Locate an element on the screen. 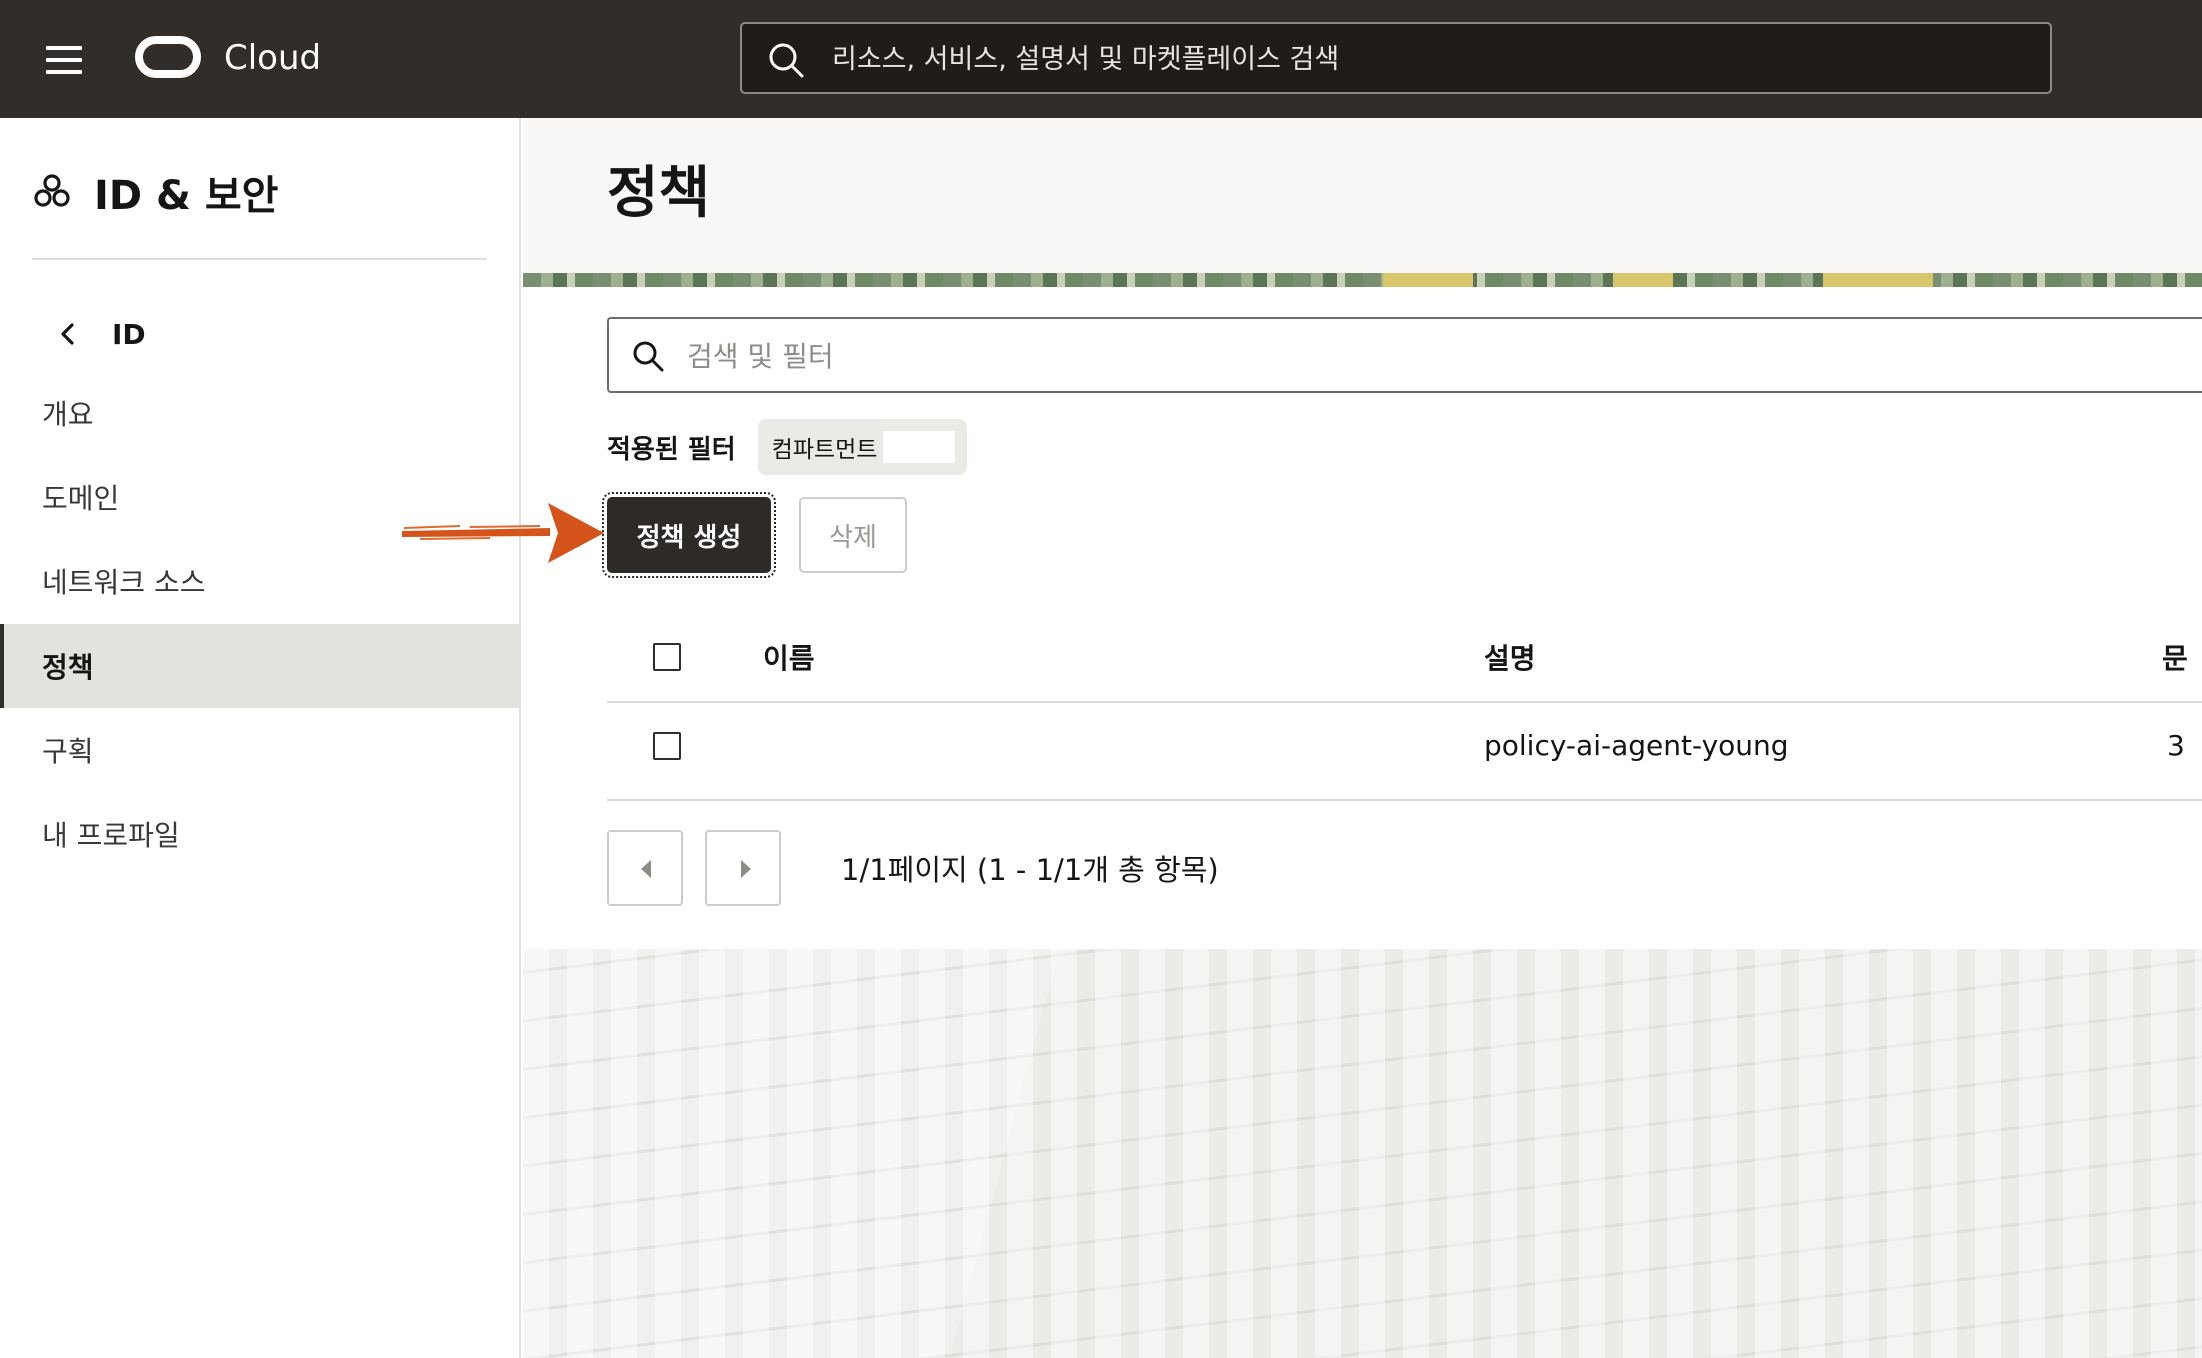 The image size is (2202, 1358). hamburger-menu-icon is located at coordinates (64, 60).